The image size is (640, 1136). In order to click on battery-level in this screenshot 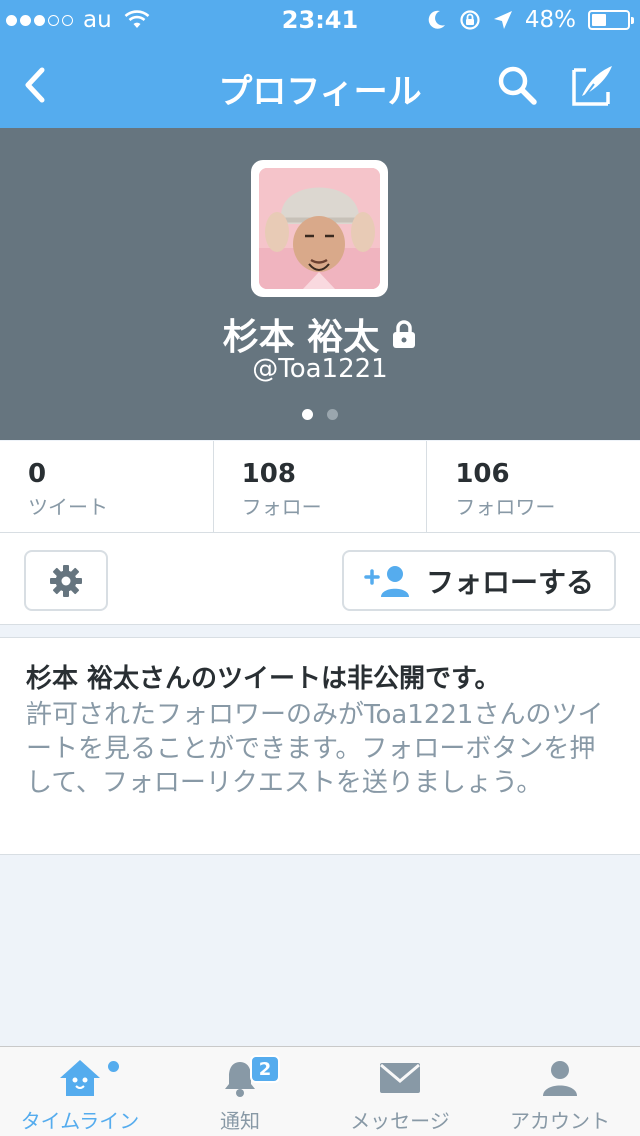, I will do `click(599, 20)`.